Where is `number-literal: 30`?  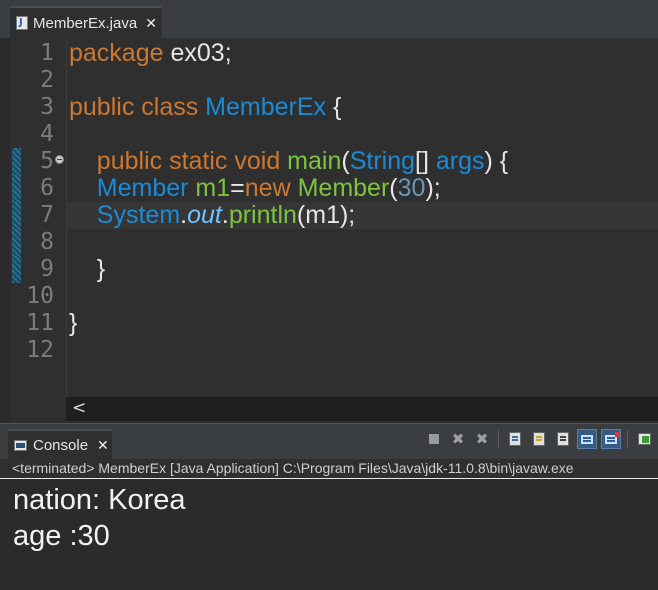 number-literal: 30 is located at coordinates (411, 188).